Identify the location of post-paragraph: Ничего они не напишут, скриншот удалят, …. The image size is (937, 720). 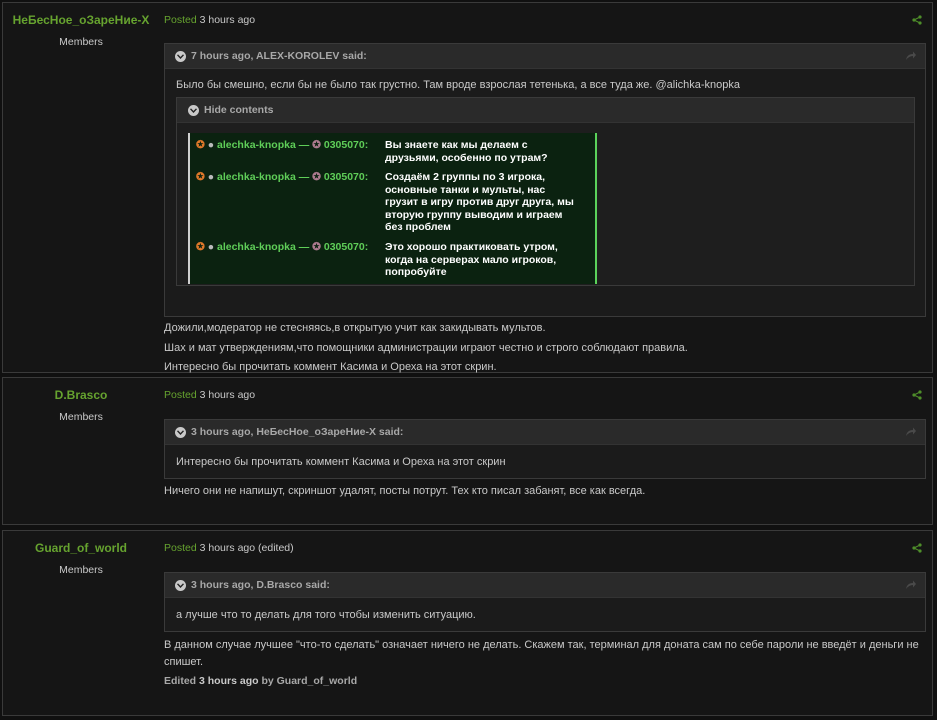
(405, 491).